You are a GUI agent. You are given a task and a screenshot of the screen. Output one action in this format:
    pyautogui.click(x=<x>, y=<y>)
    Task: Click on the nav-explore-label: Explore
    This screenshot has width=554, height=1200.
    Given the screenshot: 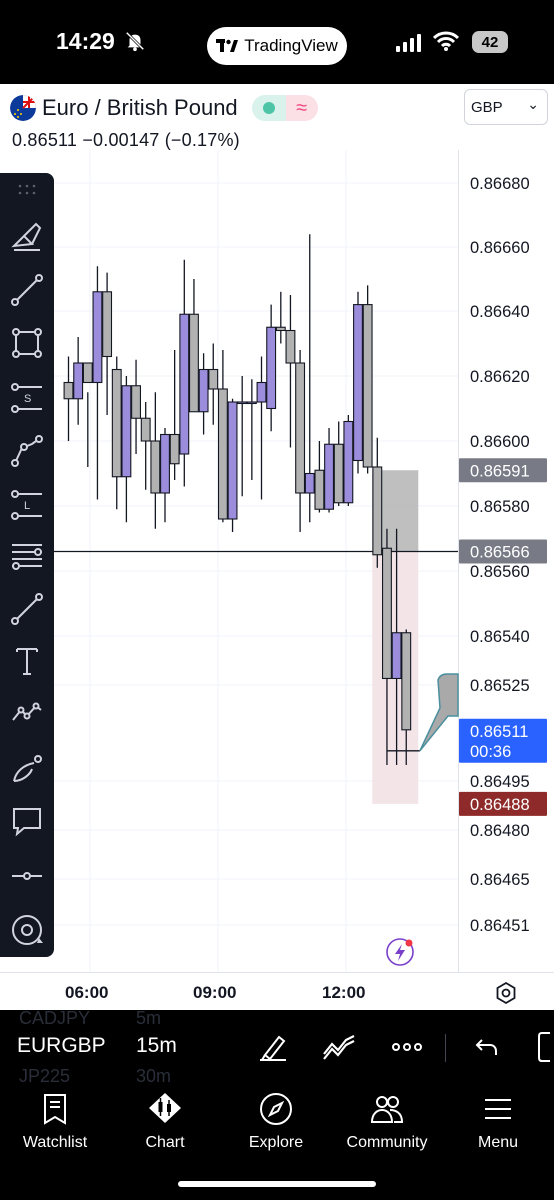 What is the action you would take?
    pyautogui.click(x=276, y=1142)
    